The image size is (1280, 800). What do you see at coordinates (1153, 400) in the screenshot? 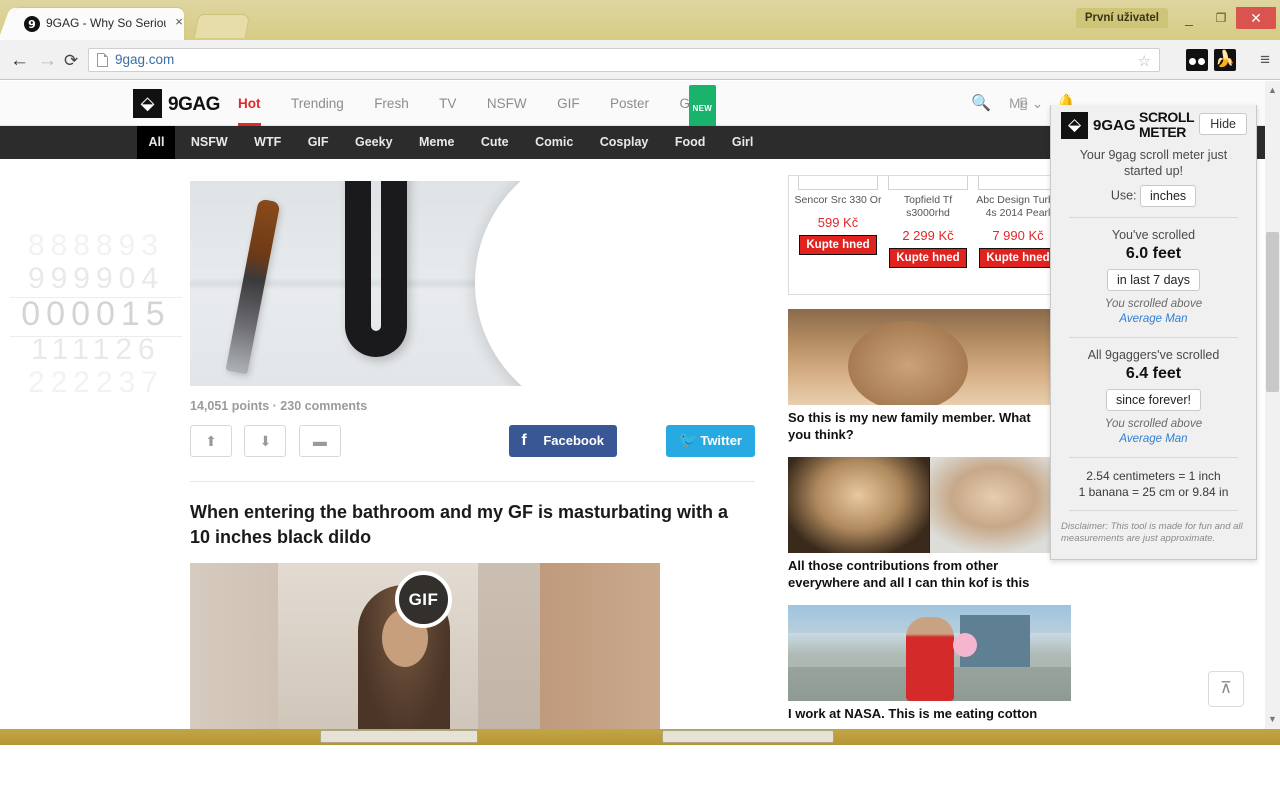
I see `all-period-select: since forever!` at bounding box center [1153, 400].